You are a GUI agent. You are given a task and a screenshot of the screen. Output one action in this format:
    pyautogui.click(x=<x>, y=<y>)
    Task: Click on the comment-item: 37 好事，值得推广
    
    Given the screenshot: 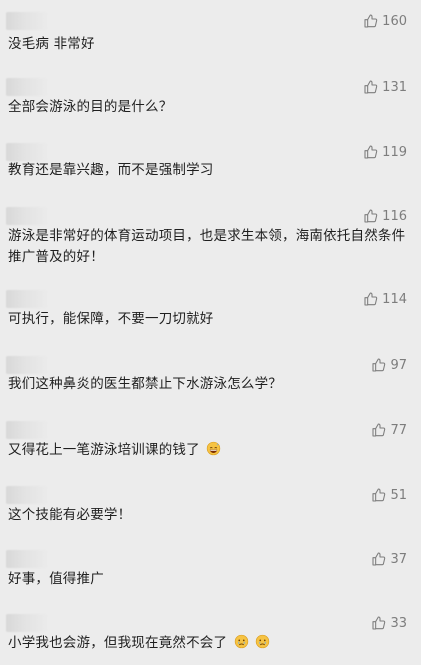 What is the action you would take?
    pyautogui.click(x=210, y=575)
    